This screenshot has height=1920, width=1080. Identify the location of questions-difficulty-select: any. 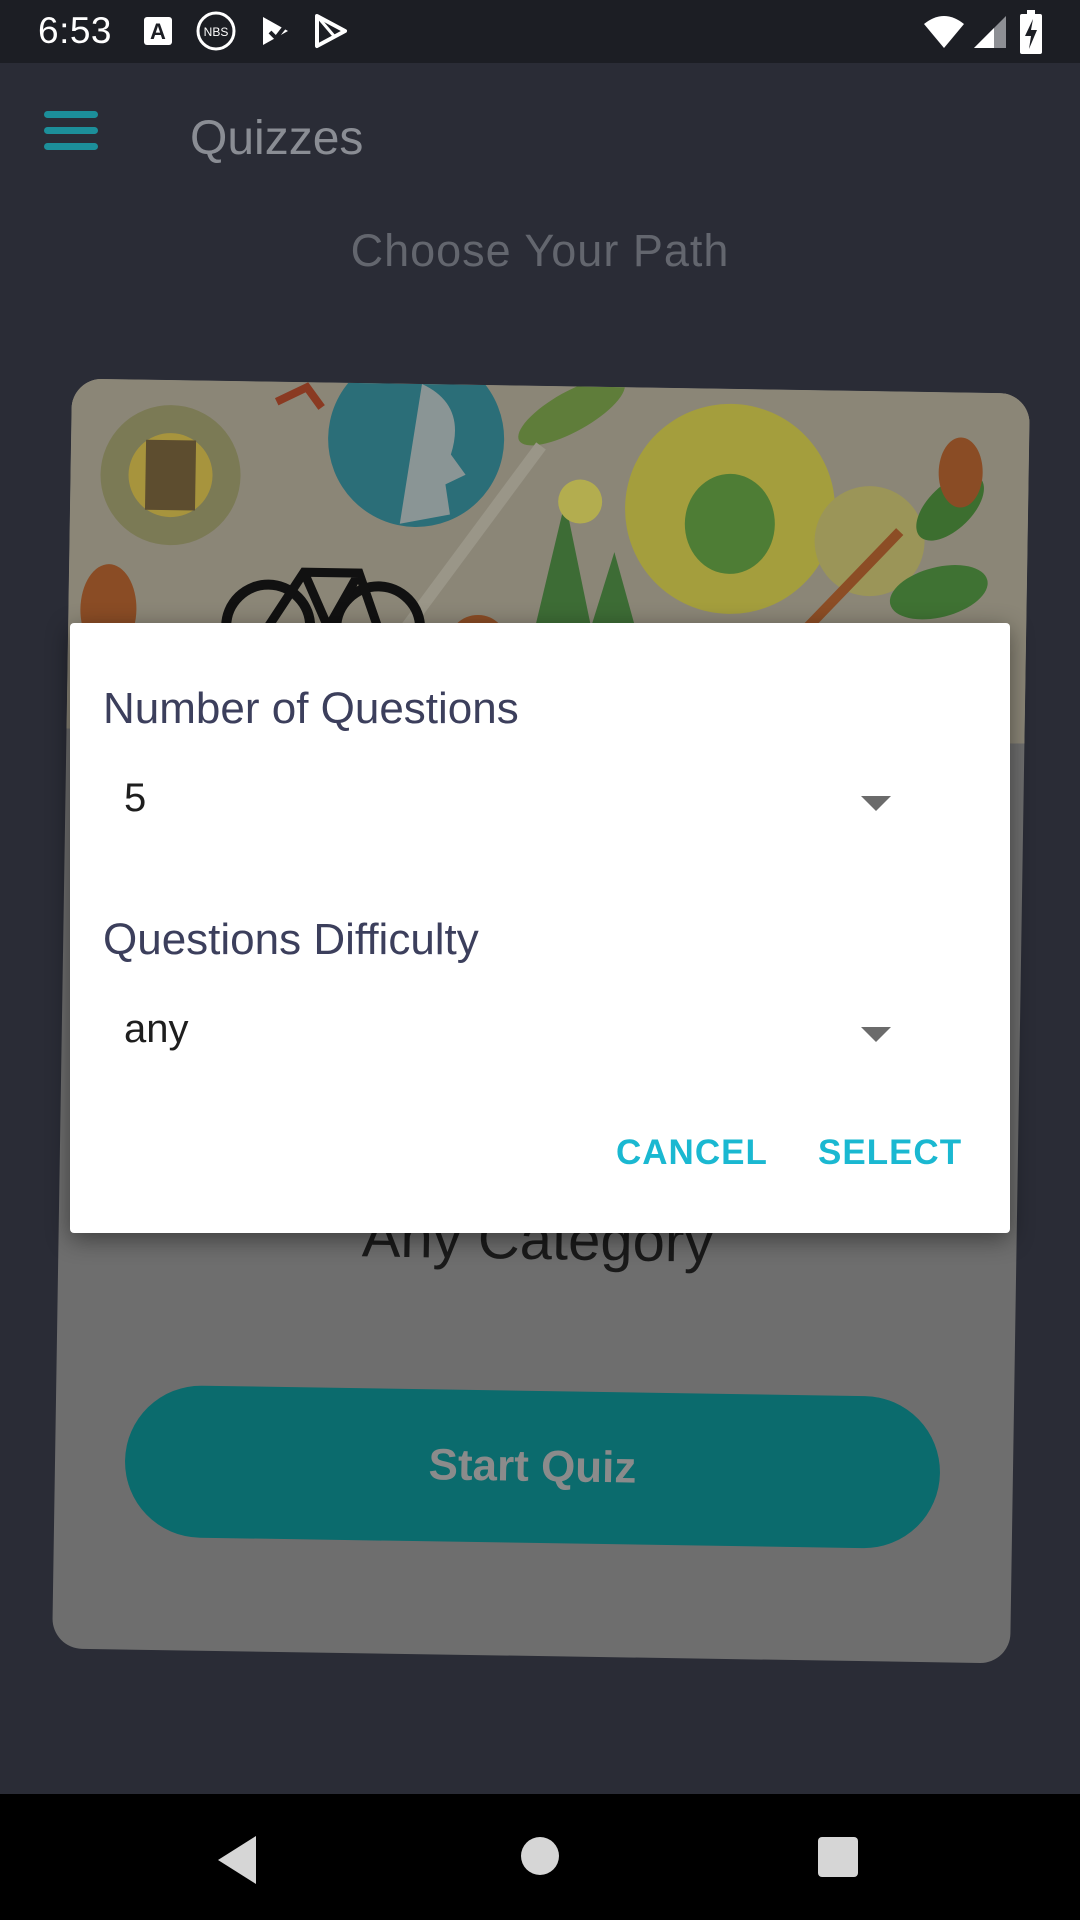
(555, 1034).